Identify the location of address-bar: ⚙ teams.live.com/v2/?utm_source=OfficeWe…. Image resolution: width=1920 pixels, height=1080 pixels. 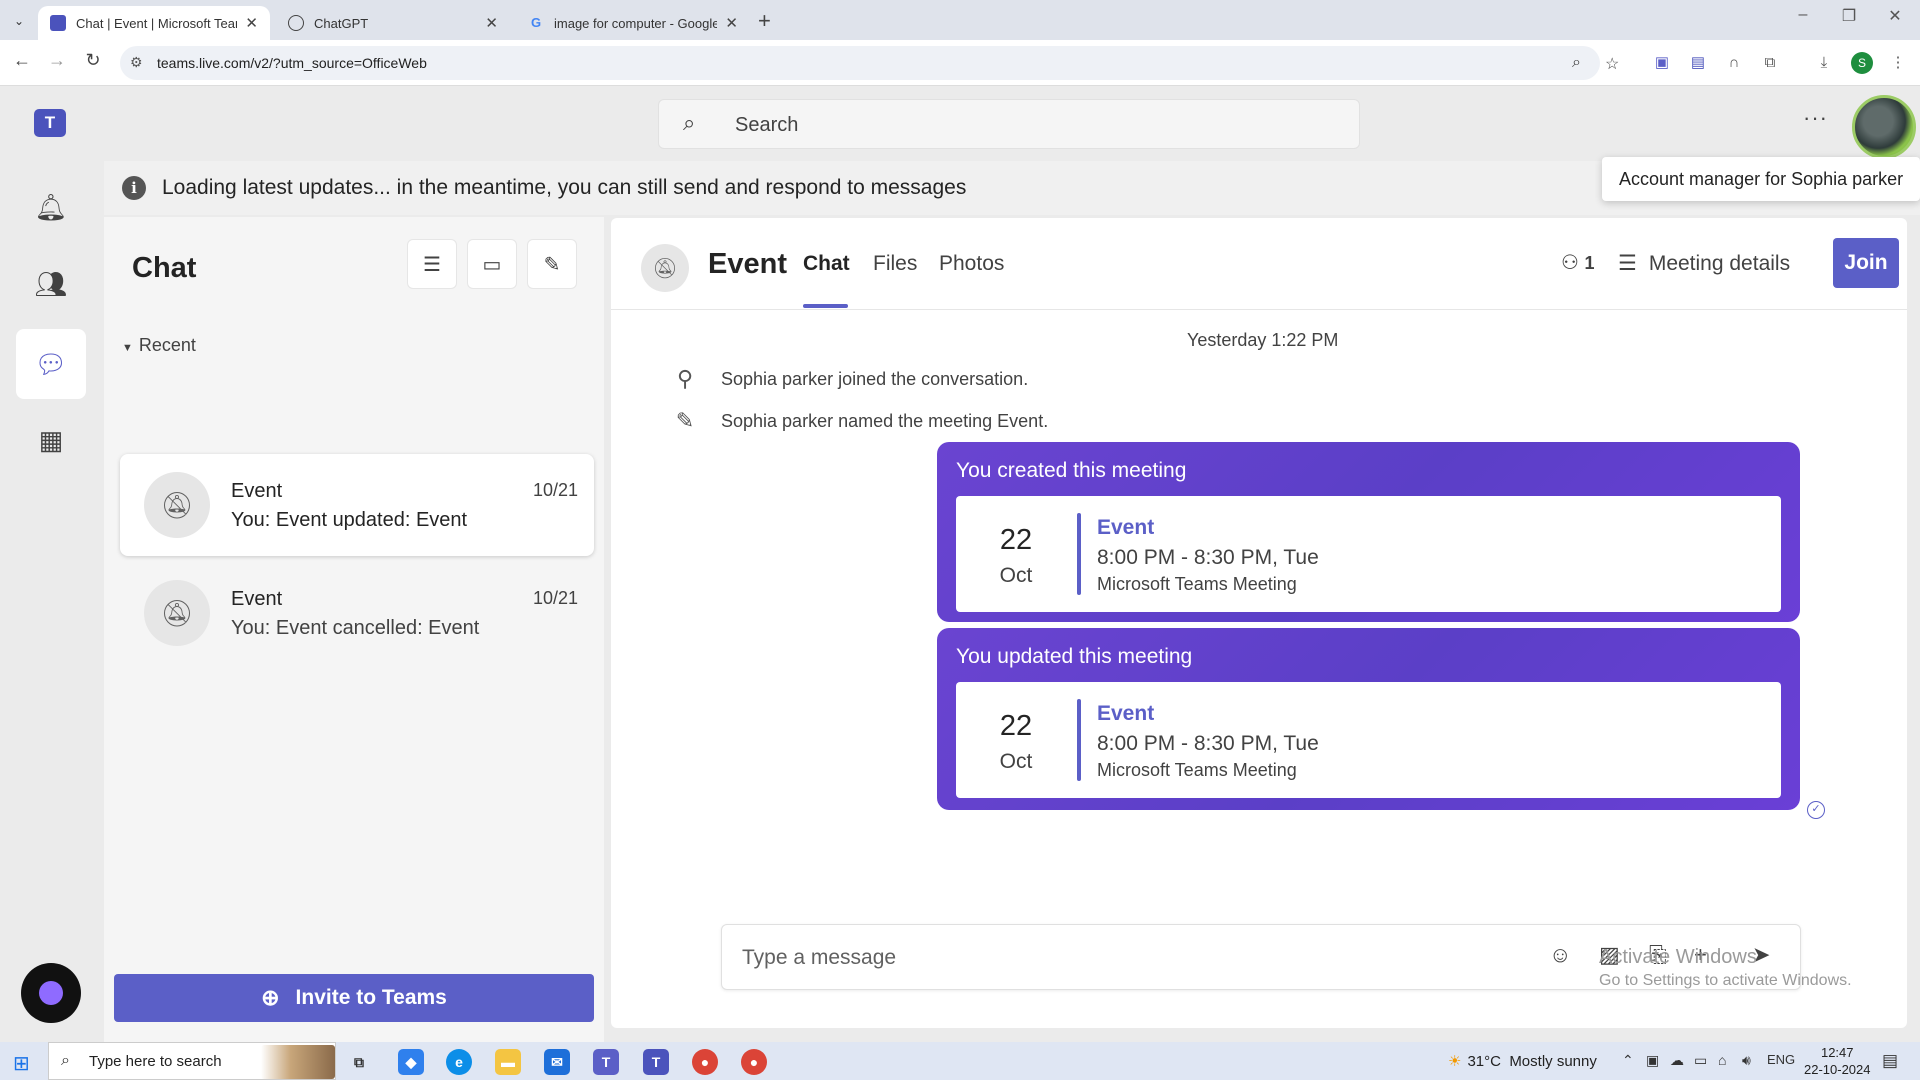
(860, 63).